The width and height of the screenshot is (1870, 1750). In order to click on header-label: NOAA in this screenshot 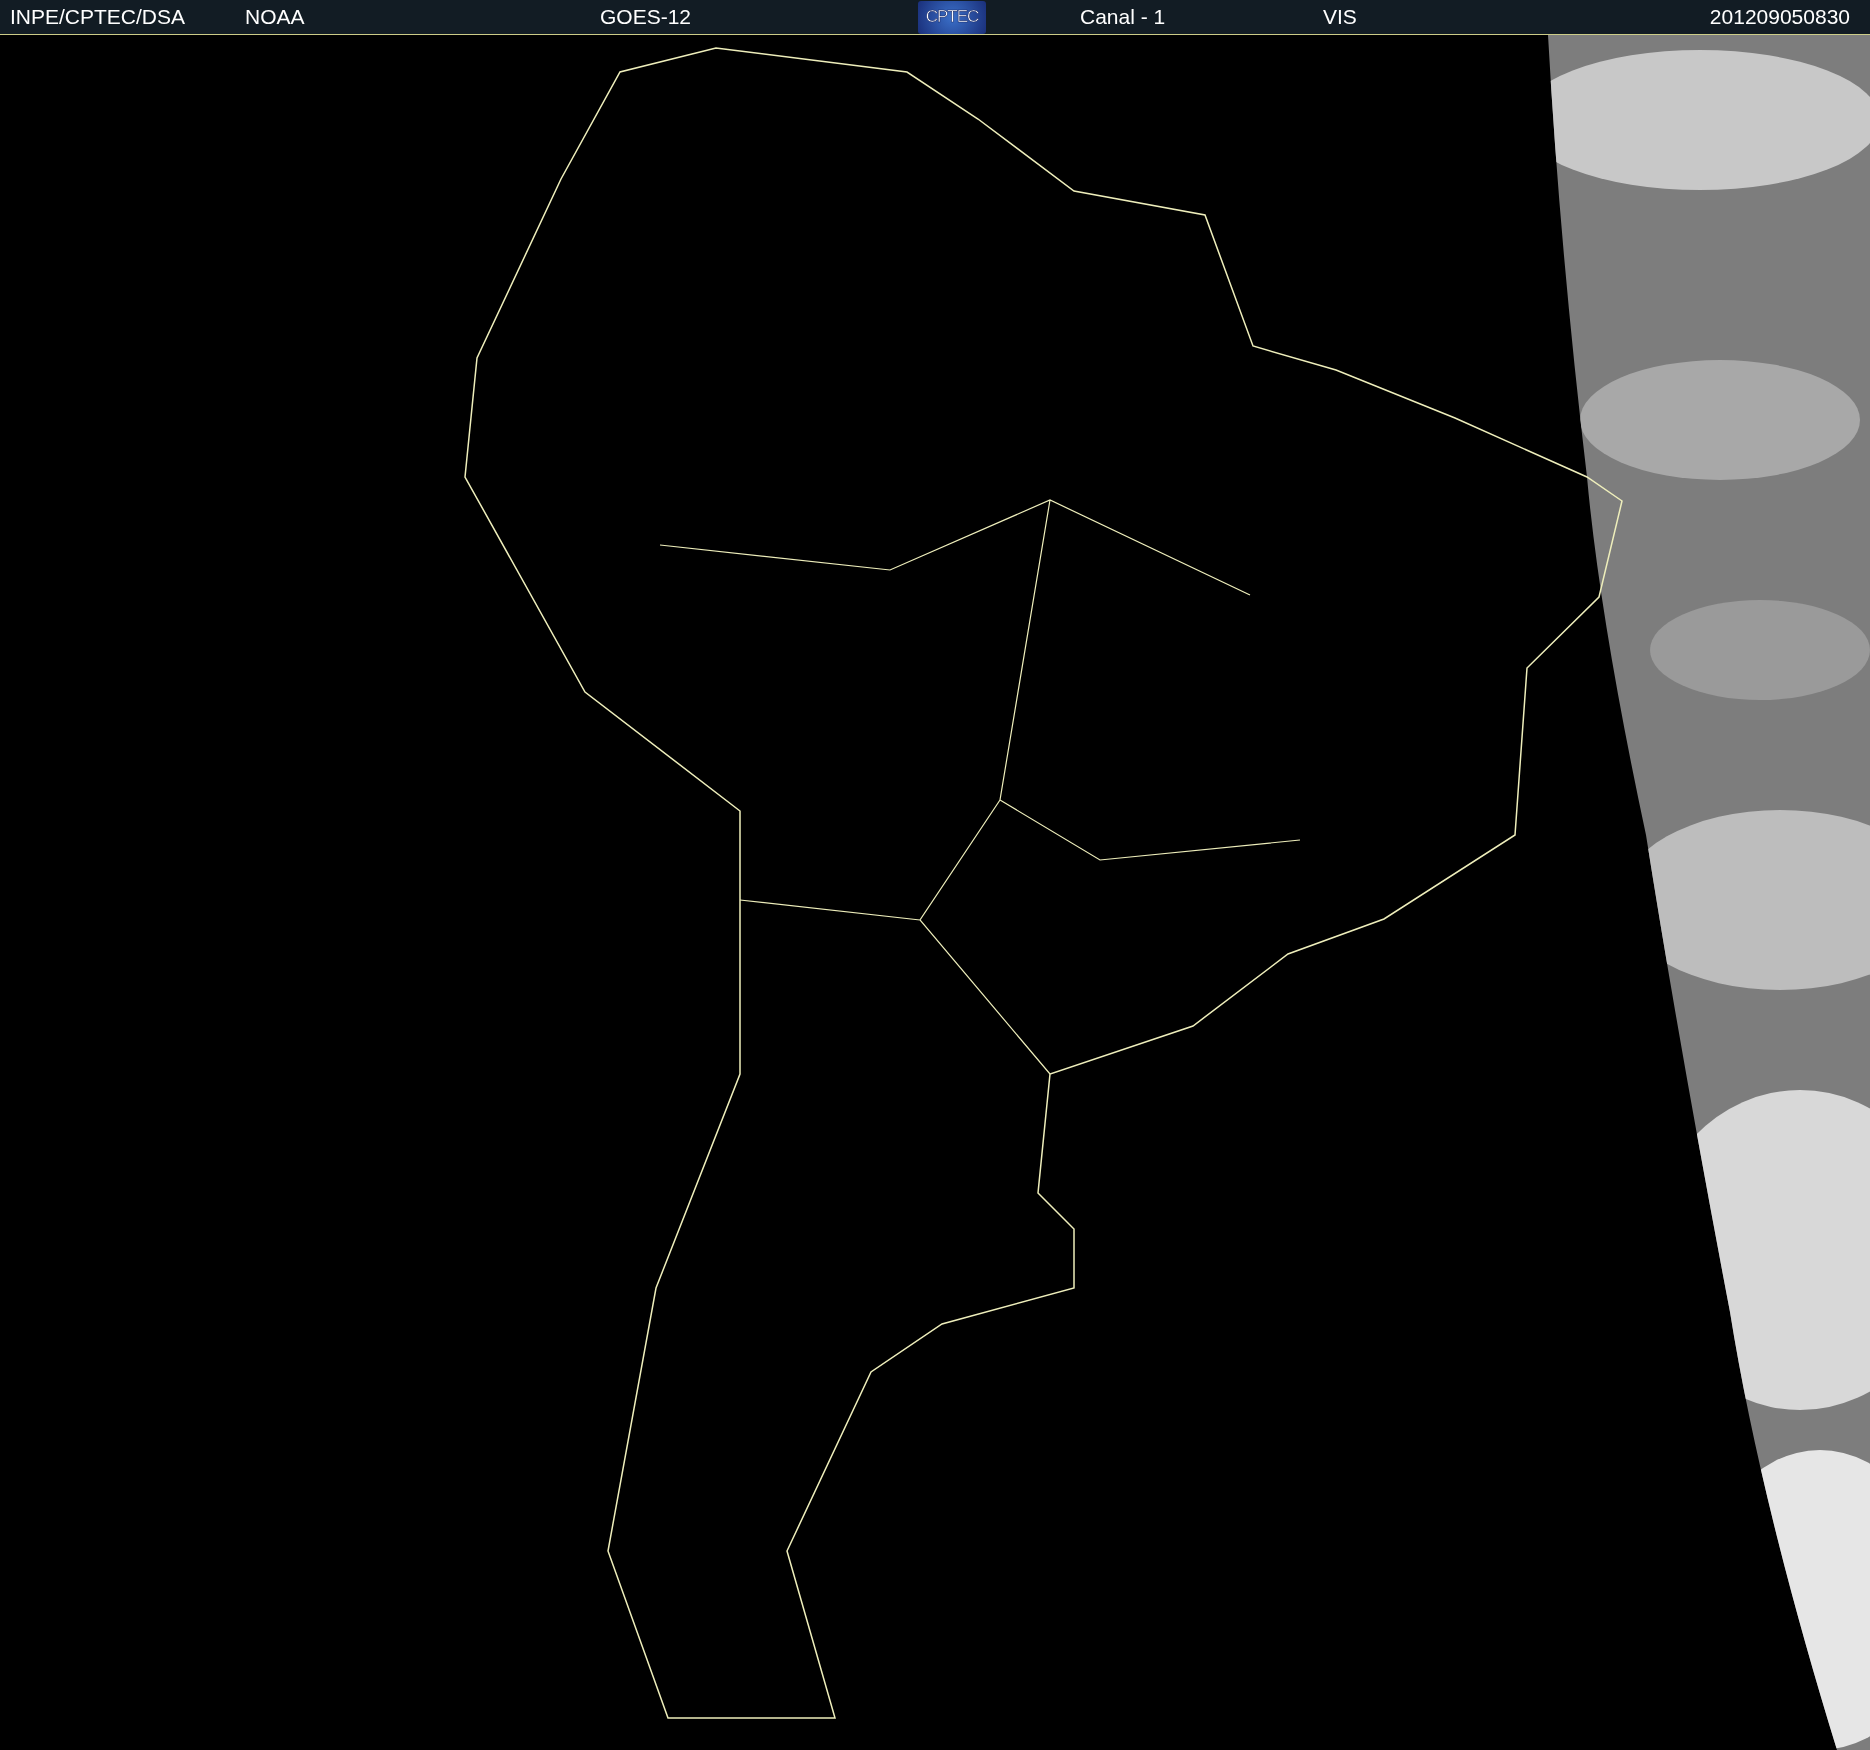, I will do `click(275, 17)`.